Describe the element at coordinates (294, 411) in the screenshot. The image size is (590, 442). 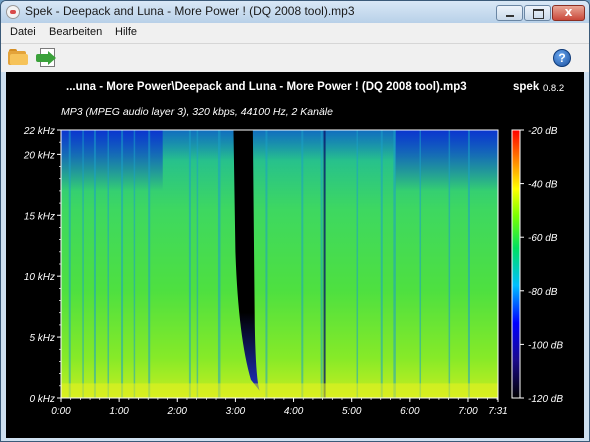
I see `x-tick-label: 4:00` at that location.